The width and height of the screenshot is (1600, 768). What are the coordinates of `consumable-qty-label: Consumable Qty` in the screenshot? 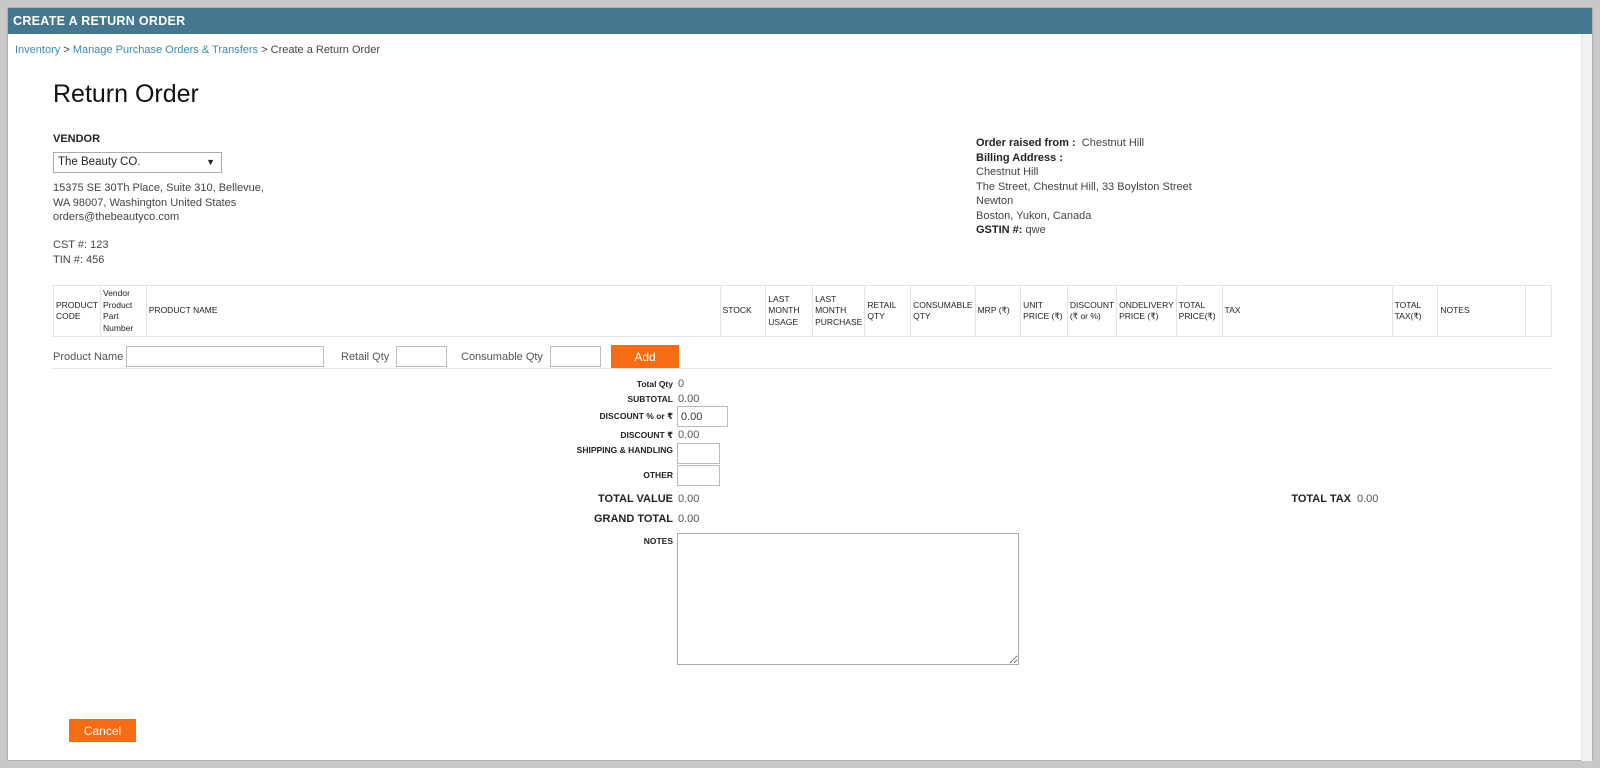 It's located at (502, 357).